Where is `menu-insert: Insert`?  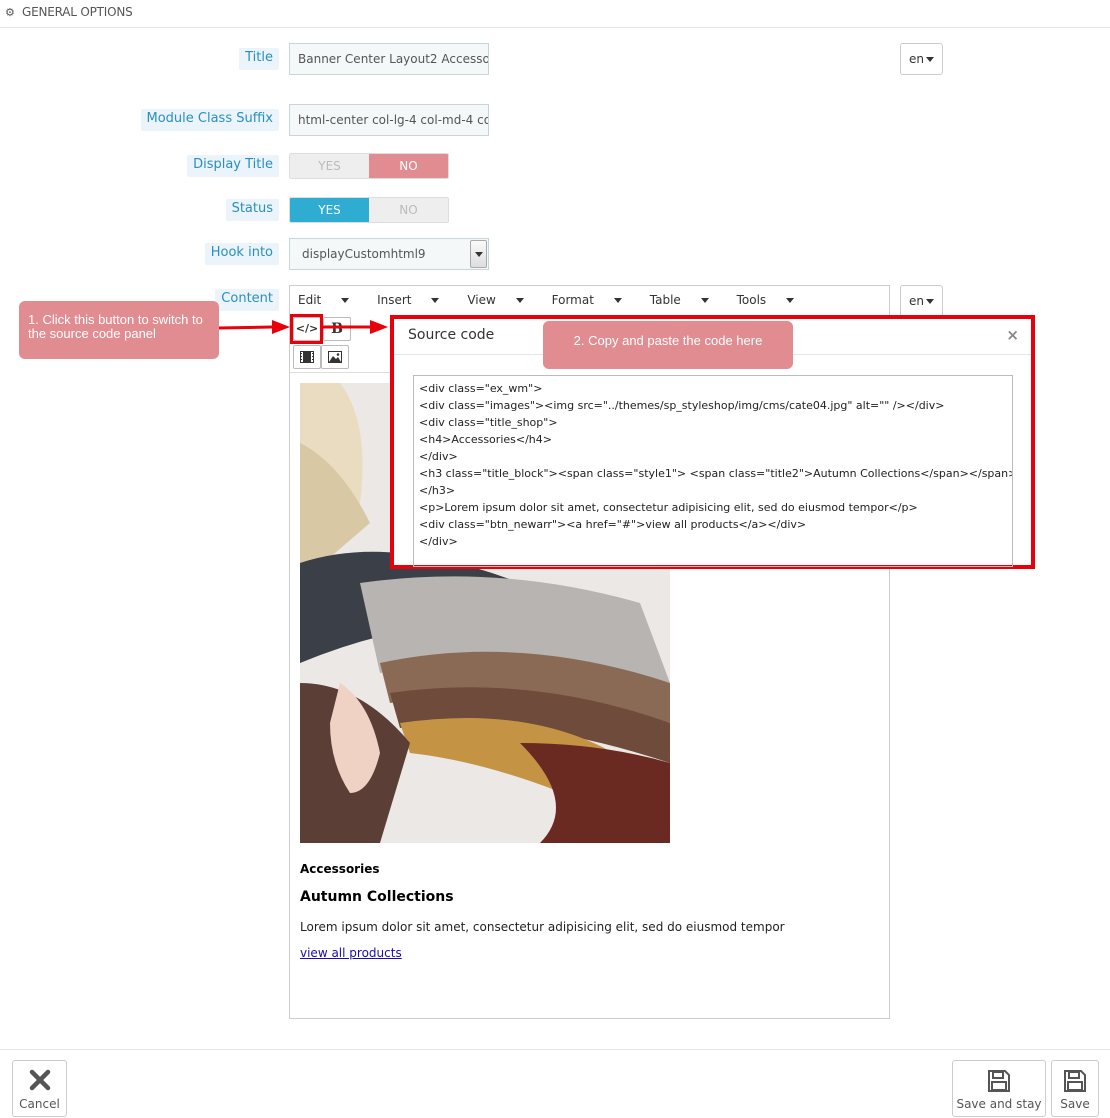 menu-insert: Insert is located at coordinates (415, 300).